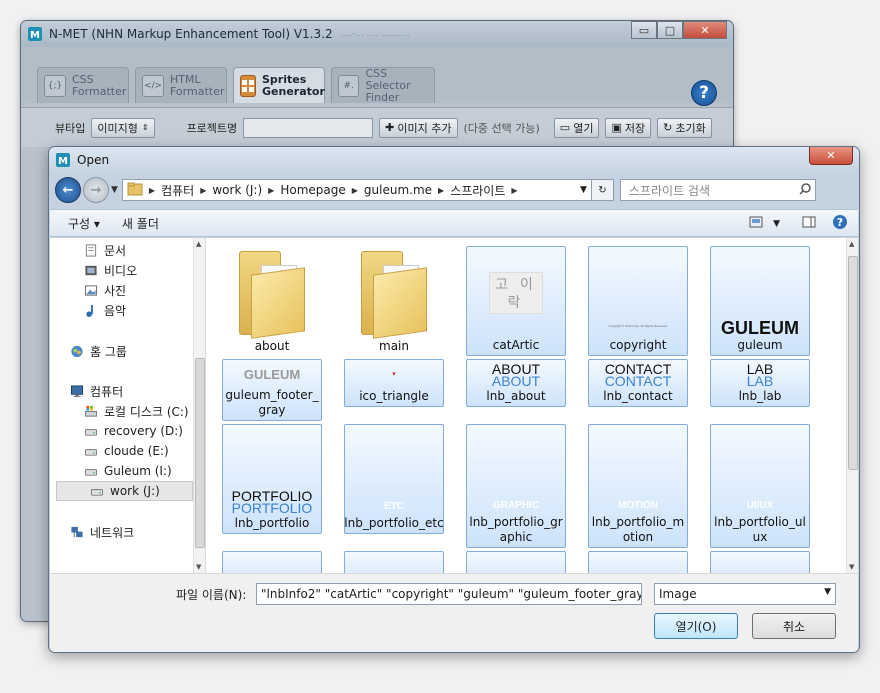 This screenshot has width=880, height=693. What do you see at coordinates (140, 223) in the screenshot?
I see `new-folder-button: 새 폴더` at bounding box center [140, 223].